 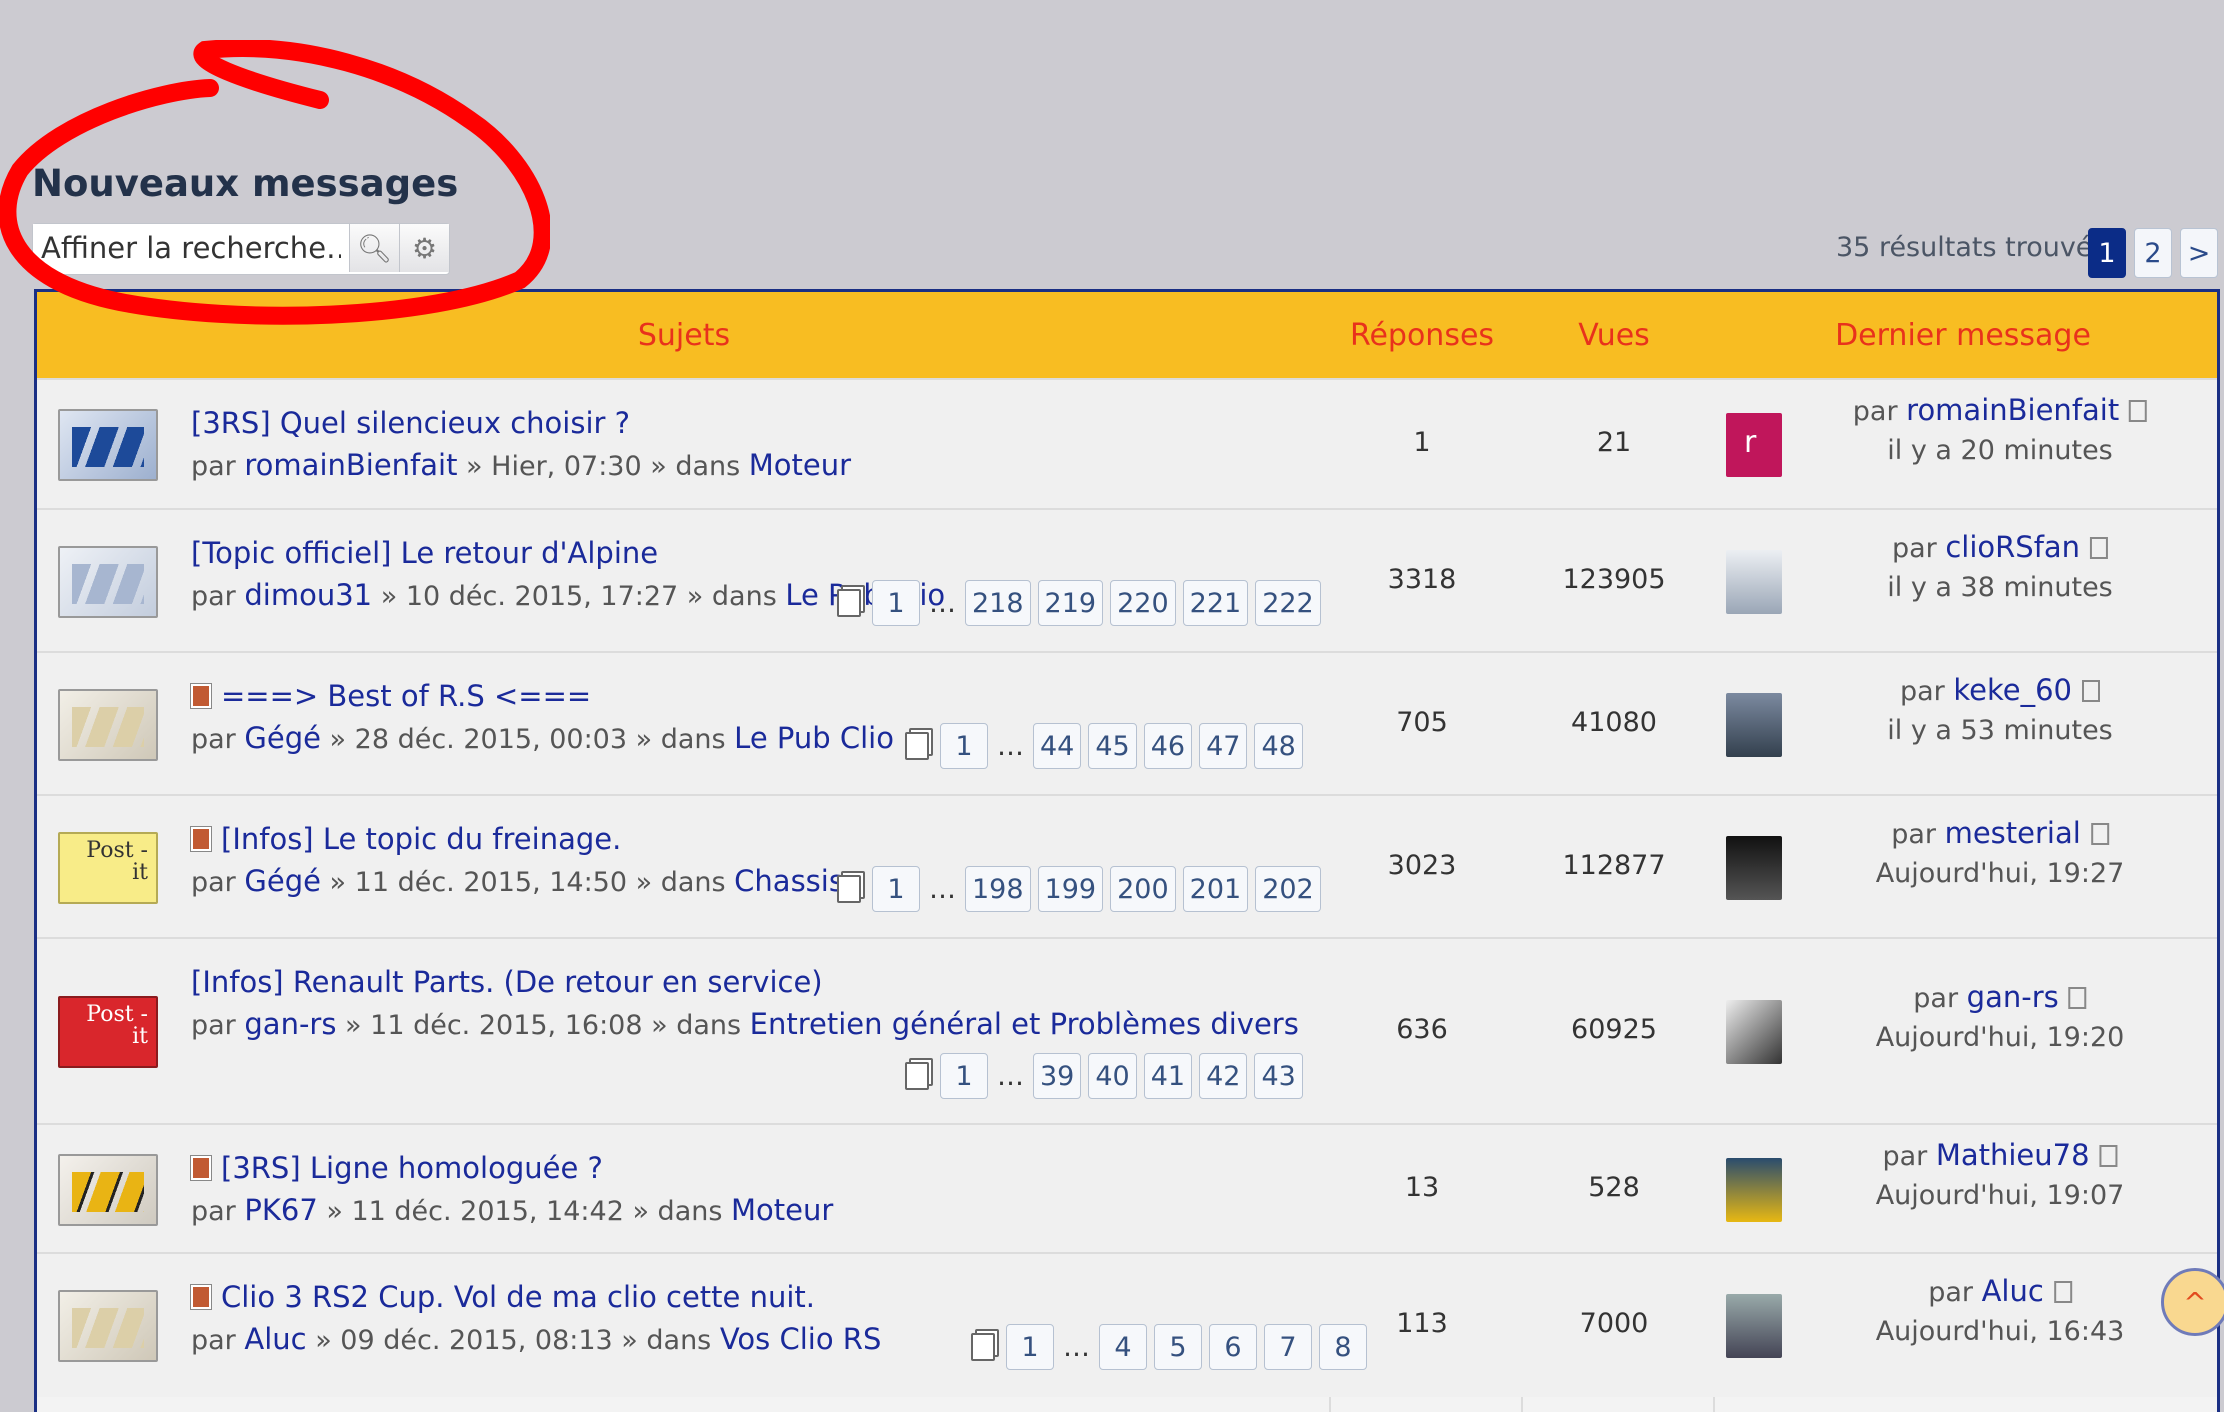 I want to click on topic-page-link: 44, so click(x=1057, y=746).